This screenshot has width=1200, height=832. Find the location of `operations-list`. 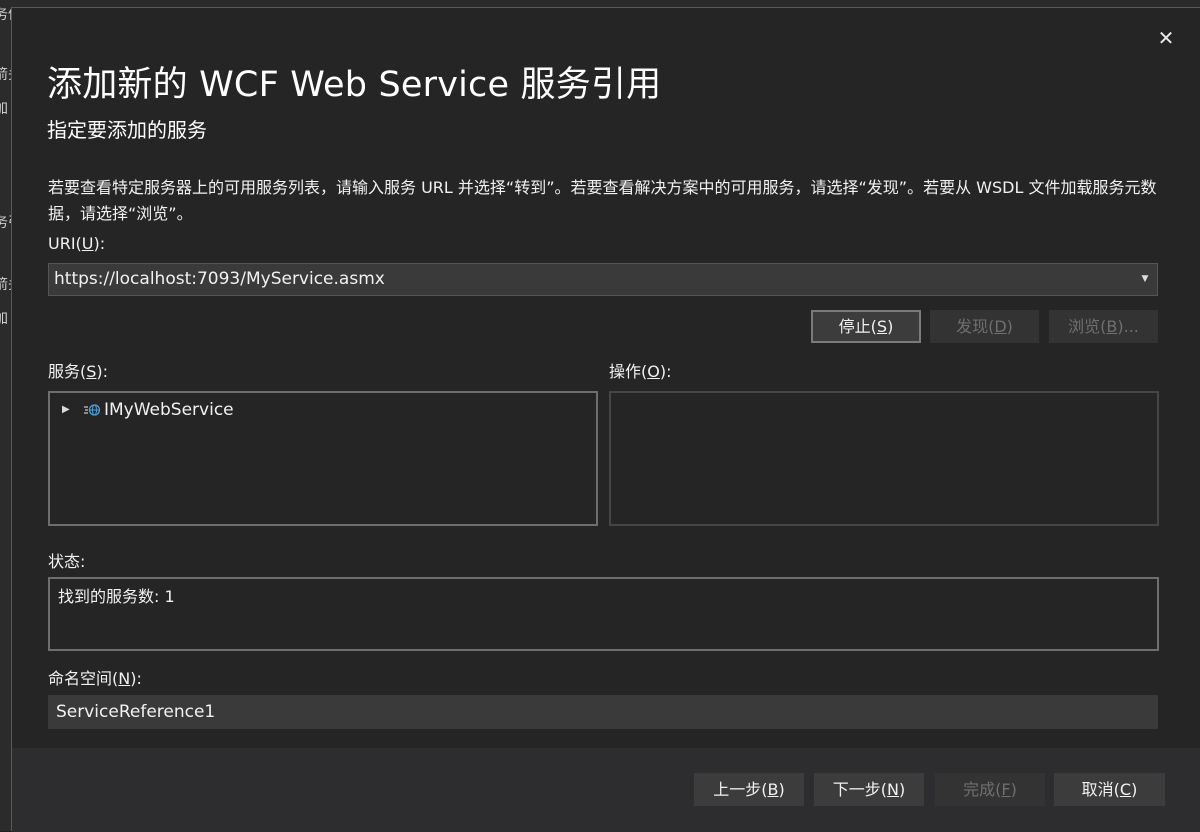

operations-list is located at coordinates (884, 458).